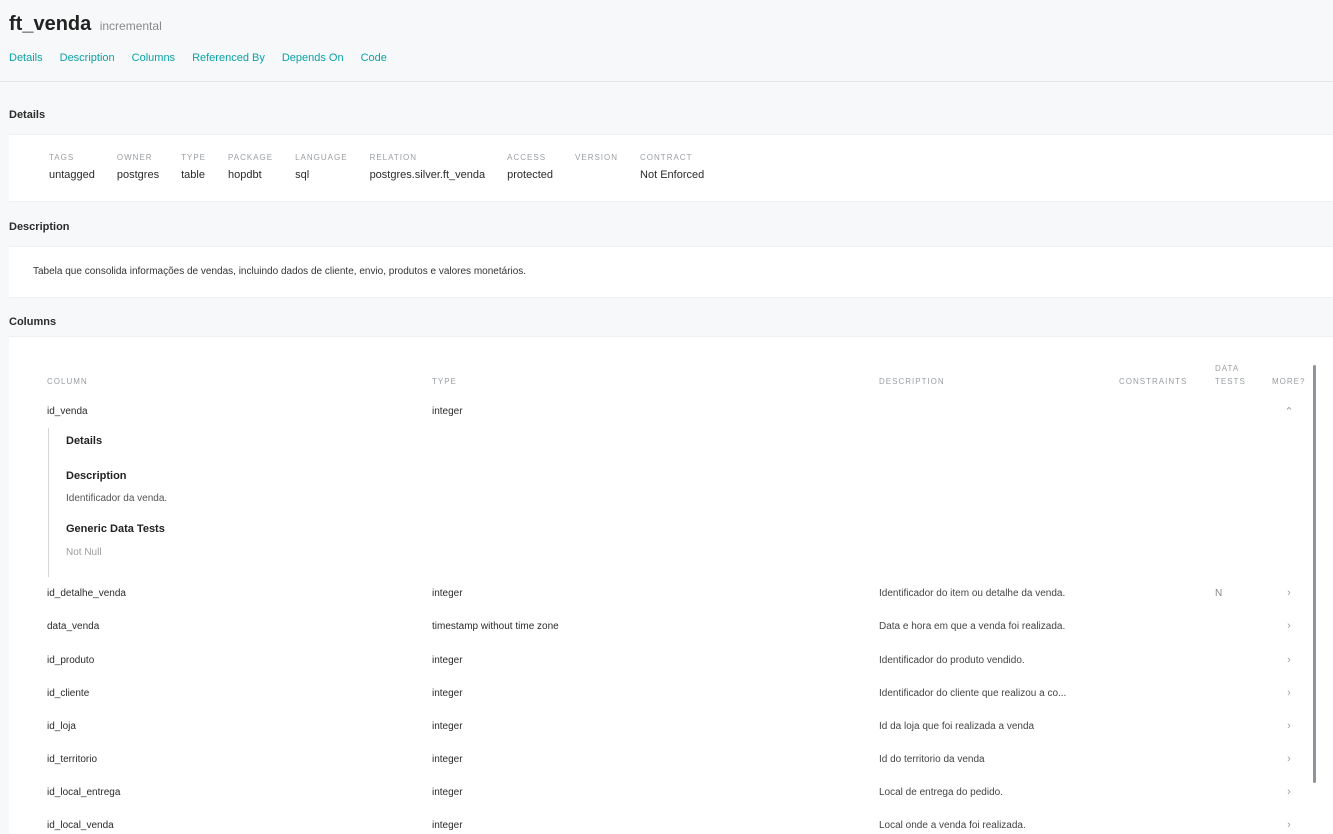 This screenshot has width=1333, height=834. I want to click on detail-value: Not Enforced, so click(672, 175).